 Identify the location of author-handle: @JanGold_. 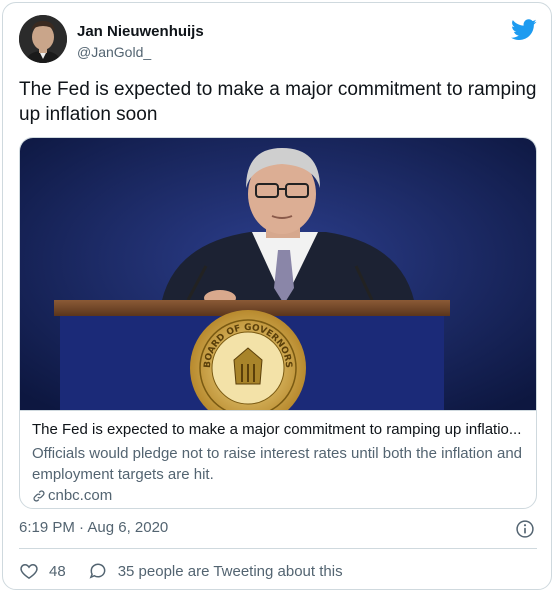
(114, 52).